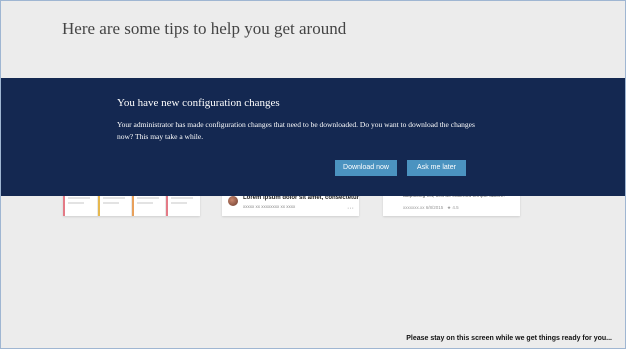 The image size is (626, 349). I want to click on more-icon: ···, so click(350, 208).